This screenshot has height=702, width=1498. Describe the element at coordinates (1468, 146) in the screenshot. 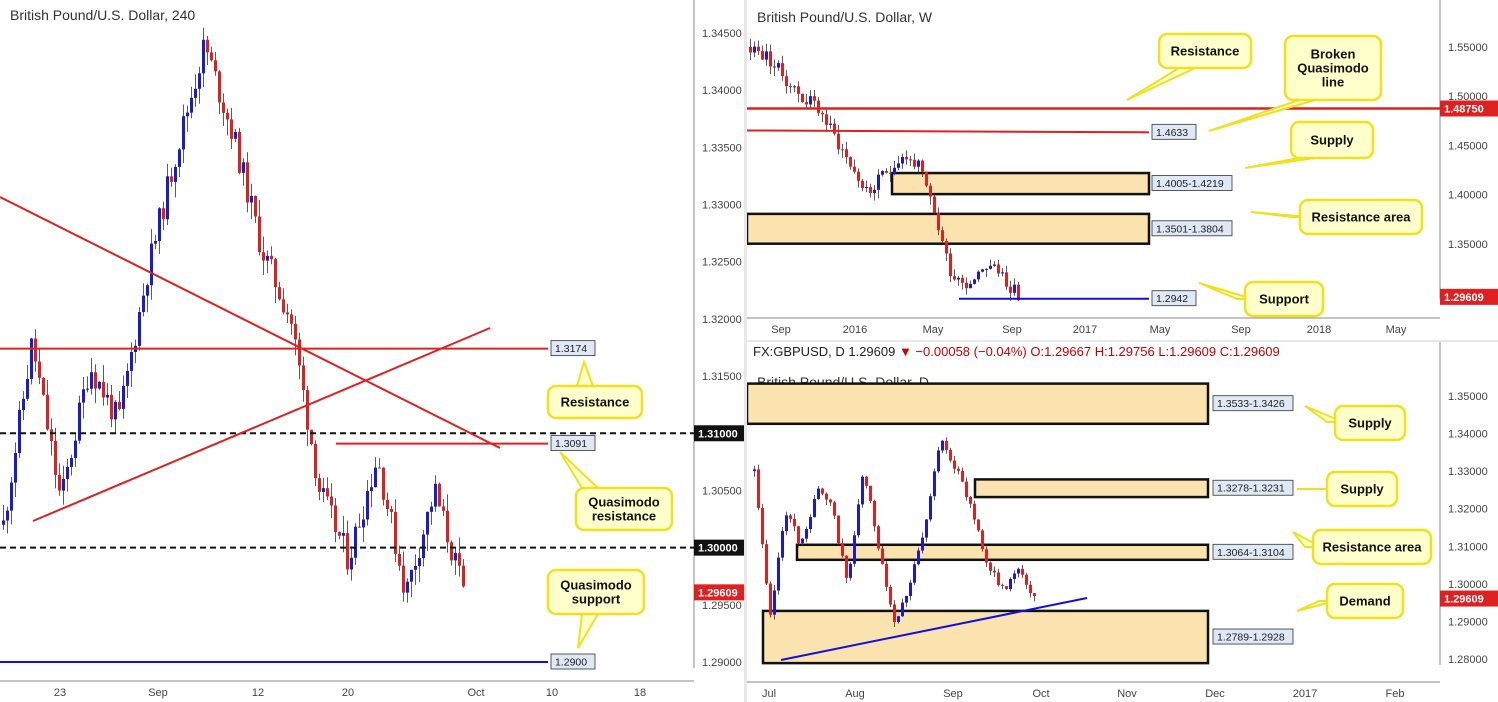

I see `price-tick-label: 1.45000` at that location.